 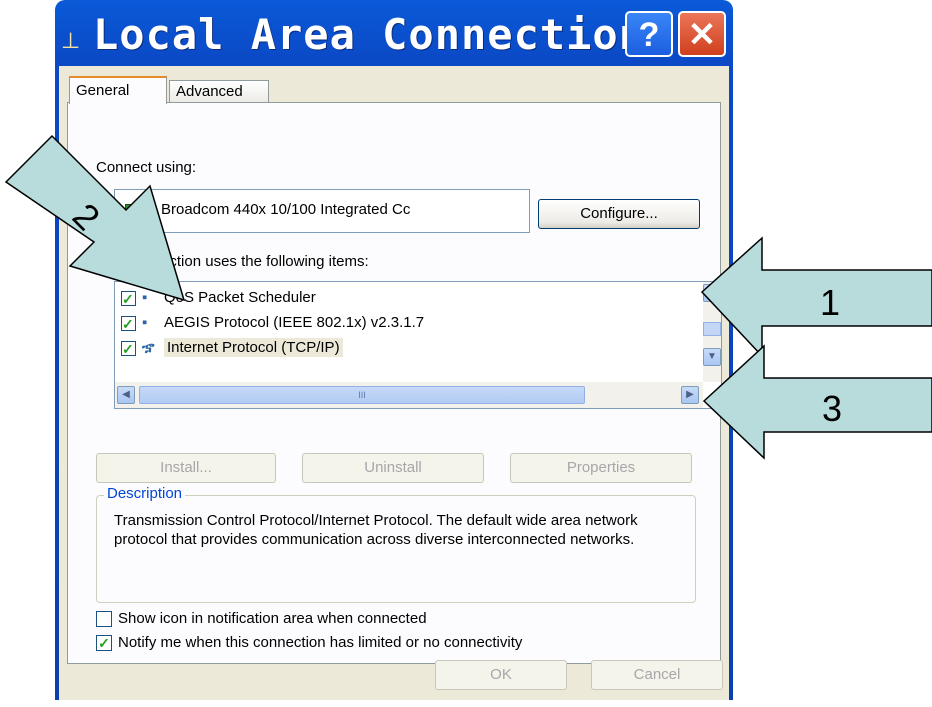 What do you see at coordinates (118, 90) in the screenshot?
I see `tab-general: General` at bounding box center [118, 90].